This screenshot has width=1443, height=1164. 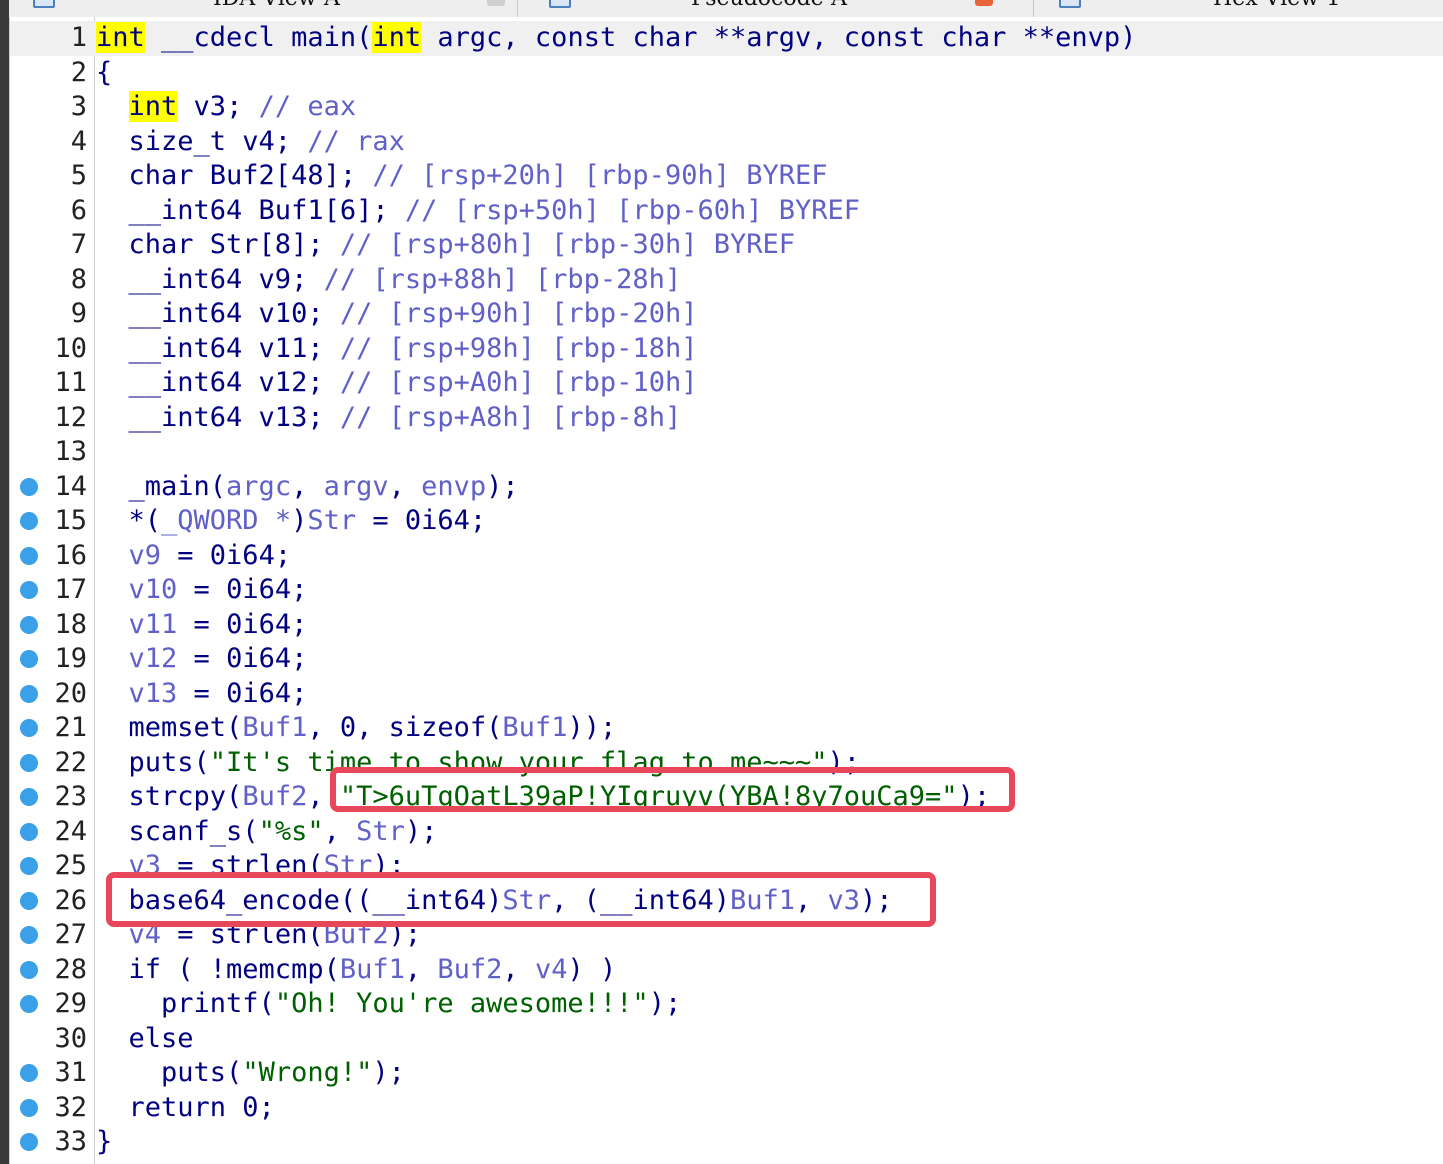 What do you see at coordinates (462, 1003) in the screenshot?
I see `string-literal-token: "Oh! You're awesome!!!"` at bounding box center [462, 1003].